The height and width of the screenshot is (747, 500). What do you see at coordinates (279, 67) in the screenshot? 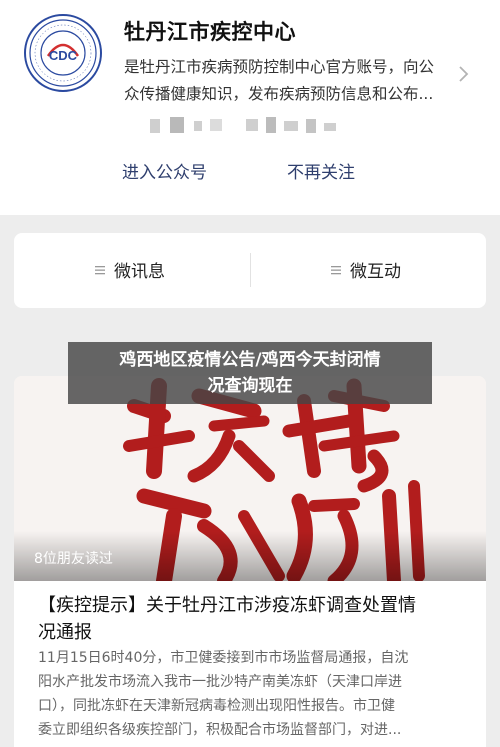
I see `description-line: 是牡丹江市疾病预防控制中心官方账号，向公` at bounding box center [279, 67].